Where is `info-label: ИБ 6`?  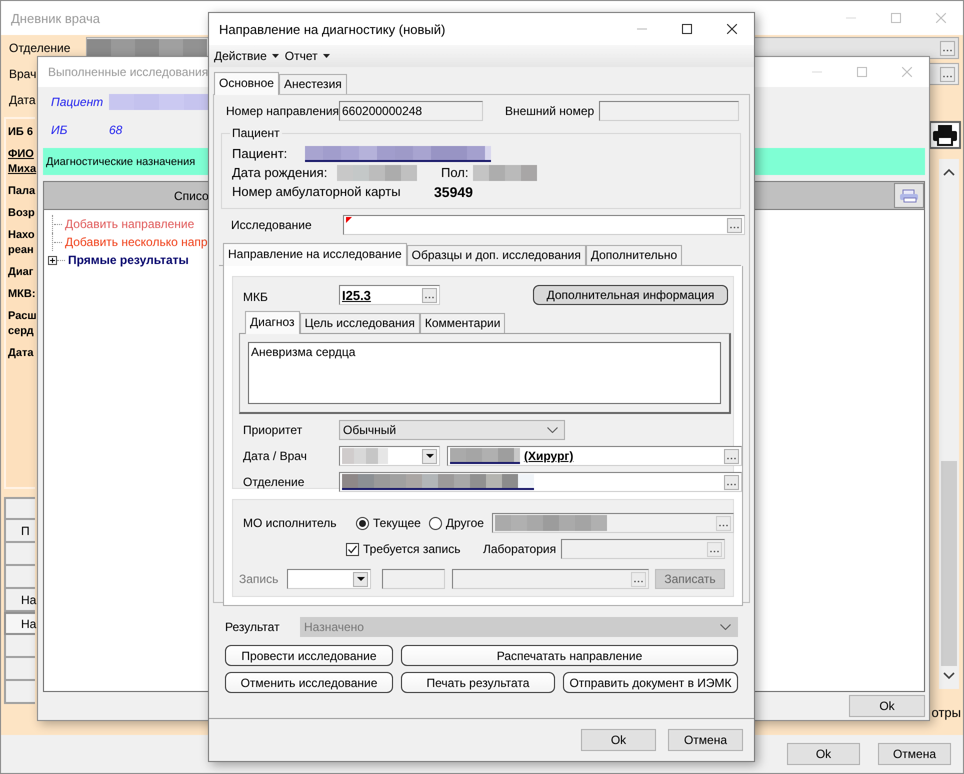 info-label: ИБ 6 is located at coordinates (20, 132).